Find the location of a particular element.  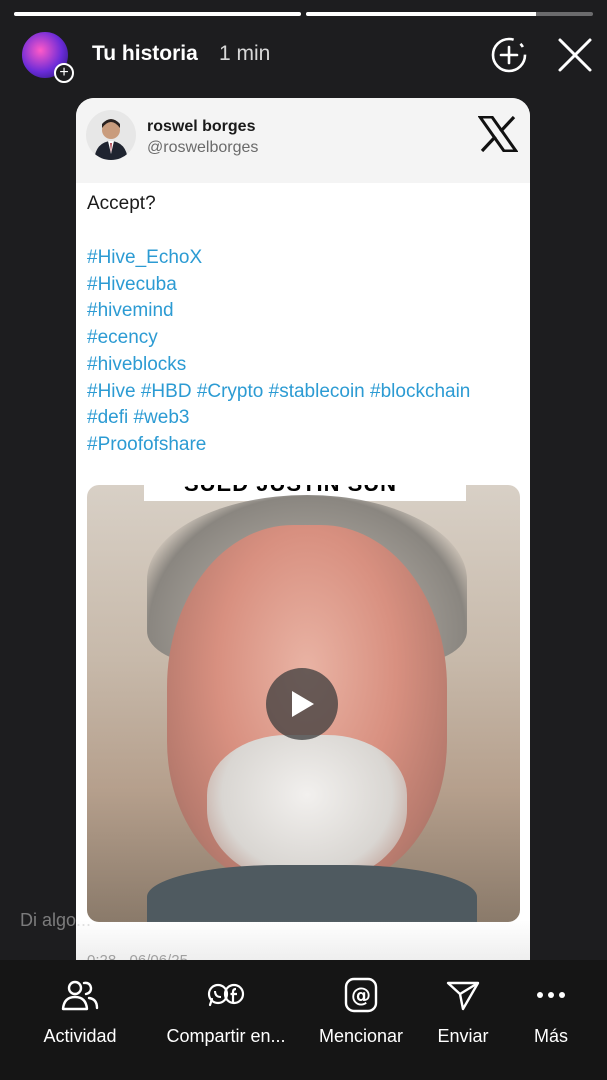

close-button is located at coordinates (575, 55).